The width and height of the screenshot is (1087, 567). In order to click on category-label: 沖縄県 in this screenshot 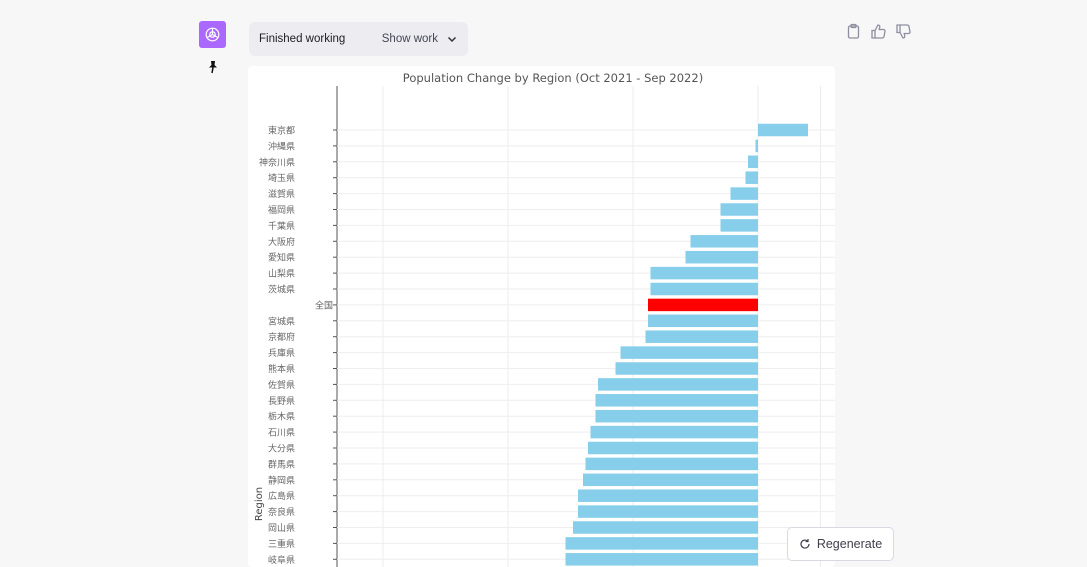, I will do `click(281, 146)`.